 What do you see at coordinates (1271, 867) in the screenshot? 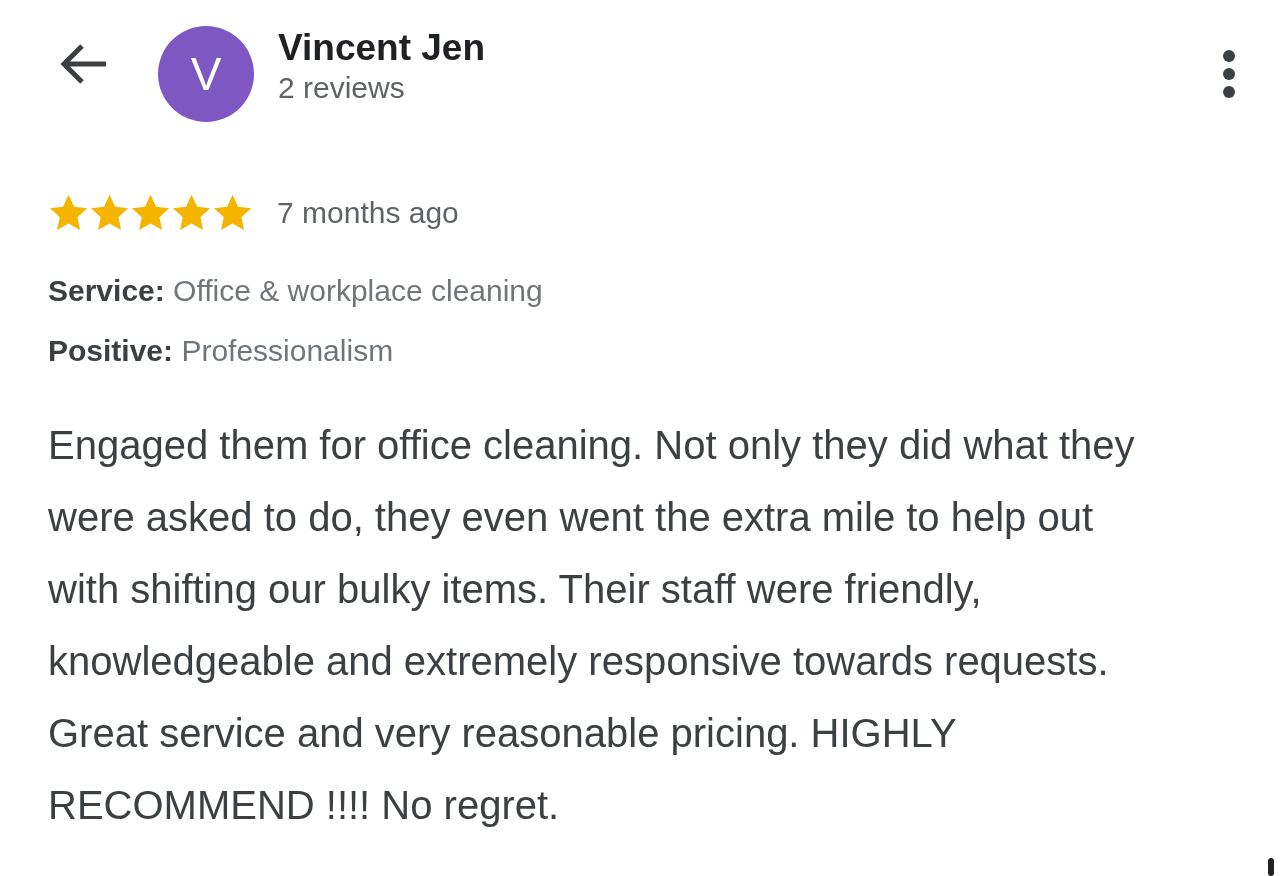
I see `scroll-indicator` at bounding box center [1271, 867].